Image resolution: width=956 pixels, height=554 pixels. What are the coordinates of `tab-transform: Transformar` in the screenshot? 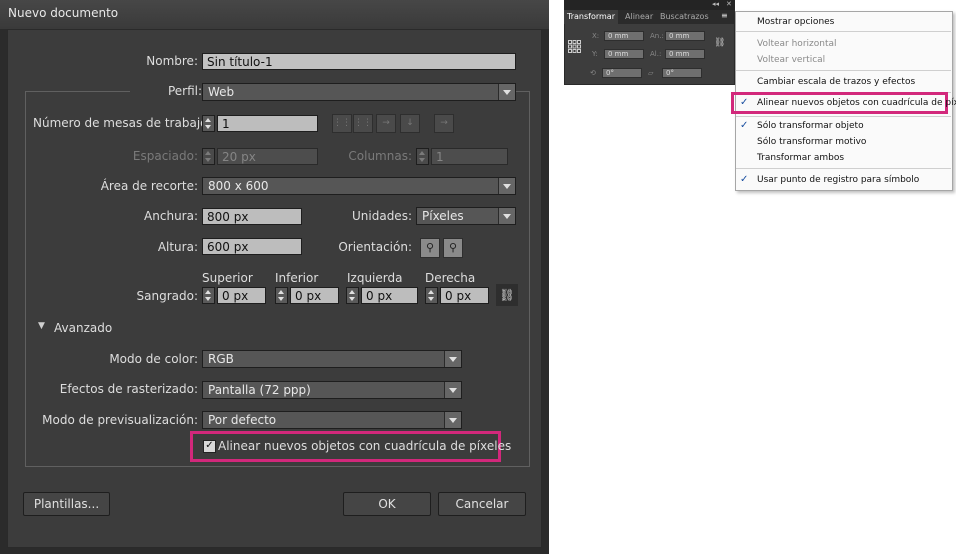 It's located at (591, 17).